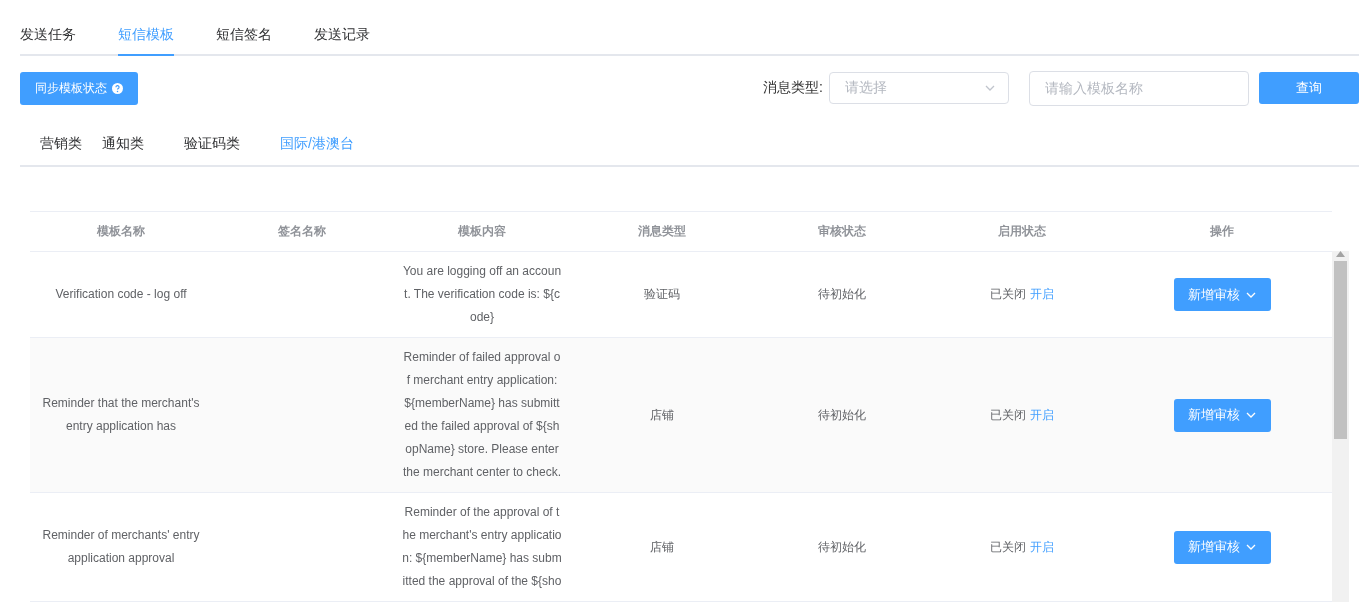  What do you see at coordinates (662, 231) in the screenshot?
I see `column-header: 消息类型` at bounding box center [662, 231].